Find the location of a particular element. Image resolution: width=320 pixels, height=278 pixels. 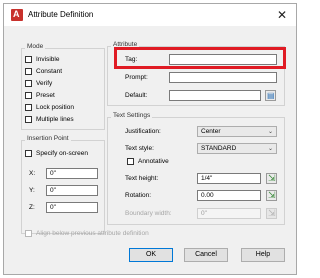

checkbox-label: Invisible is located at coordinates (48, 59).